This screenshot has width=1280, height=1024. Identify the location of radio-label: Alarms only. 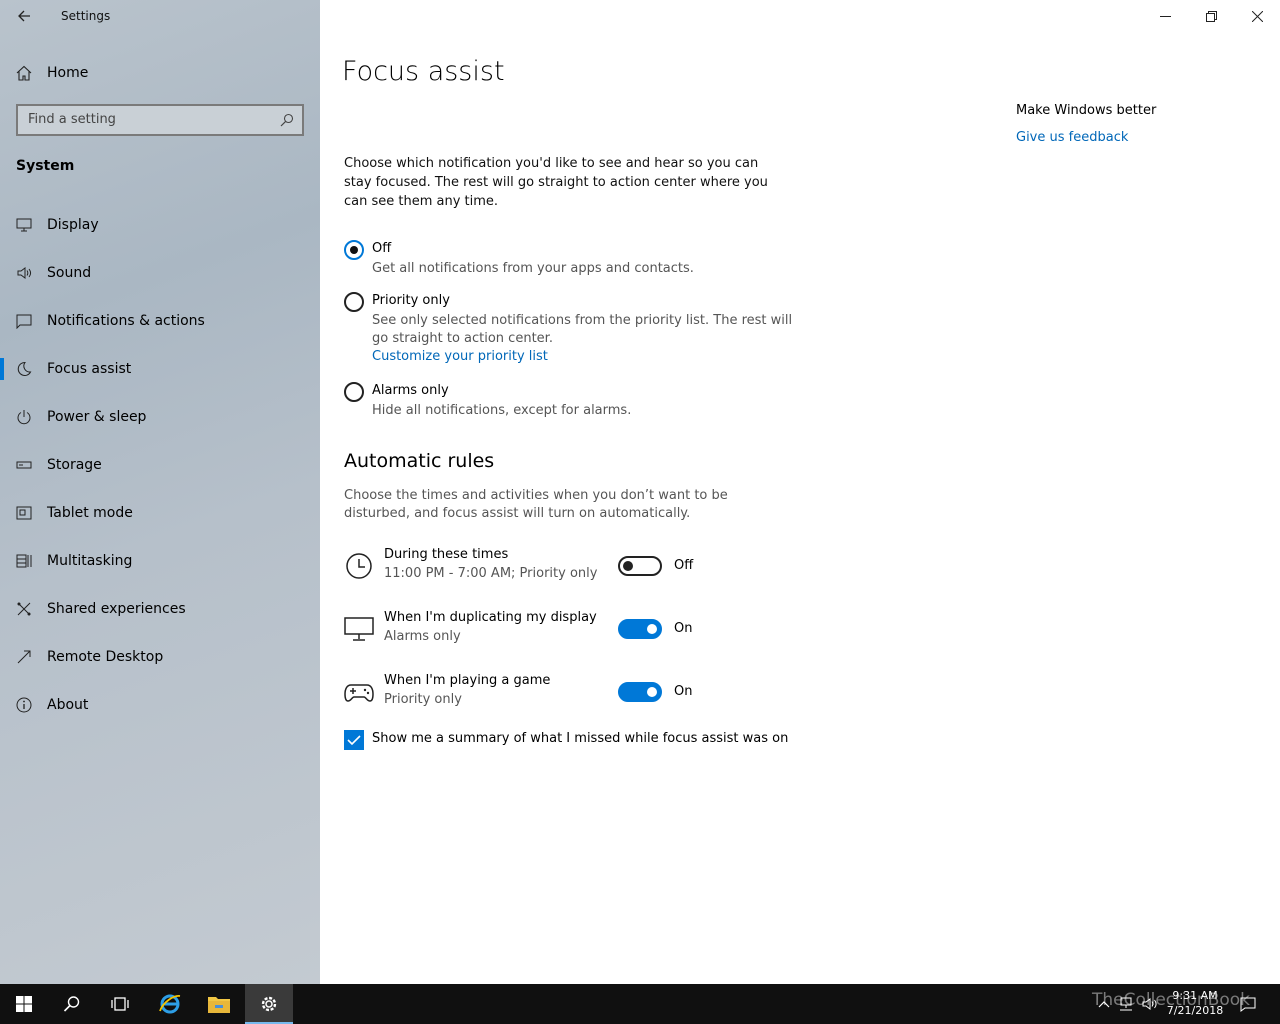
(410, 390).